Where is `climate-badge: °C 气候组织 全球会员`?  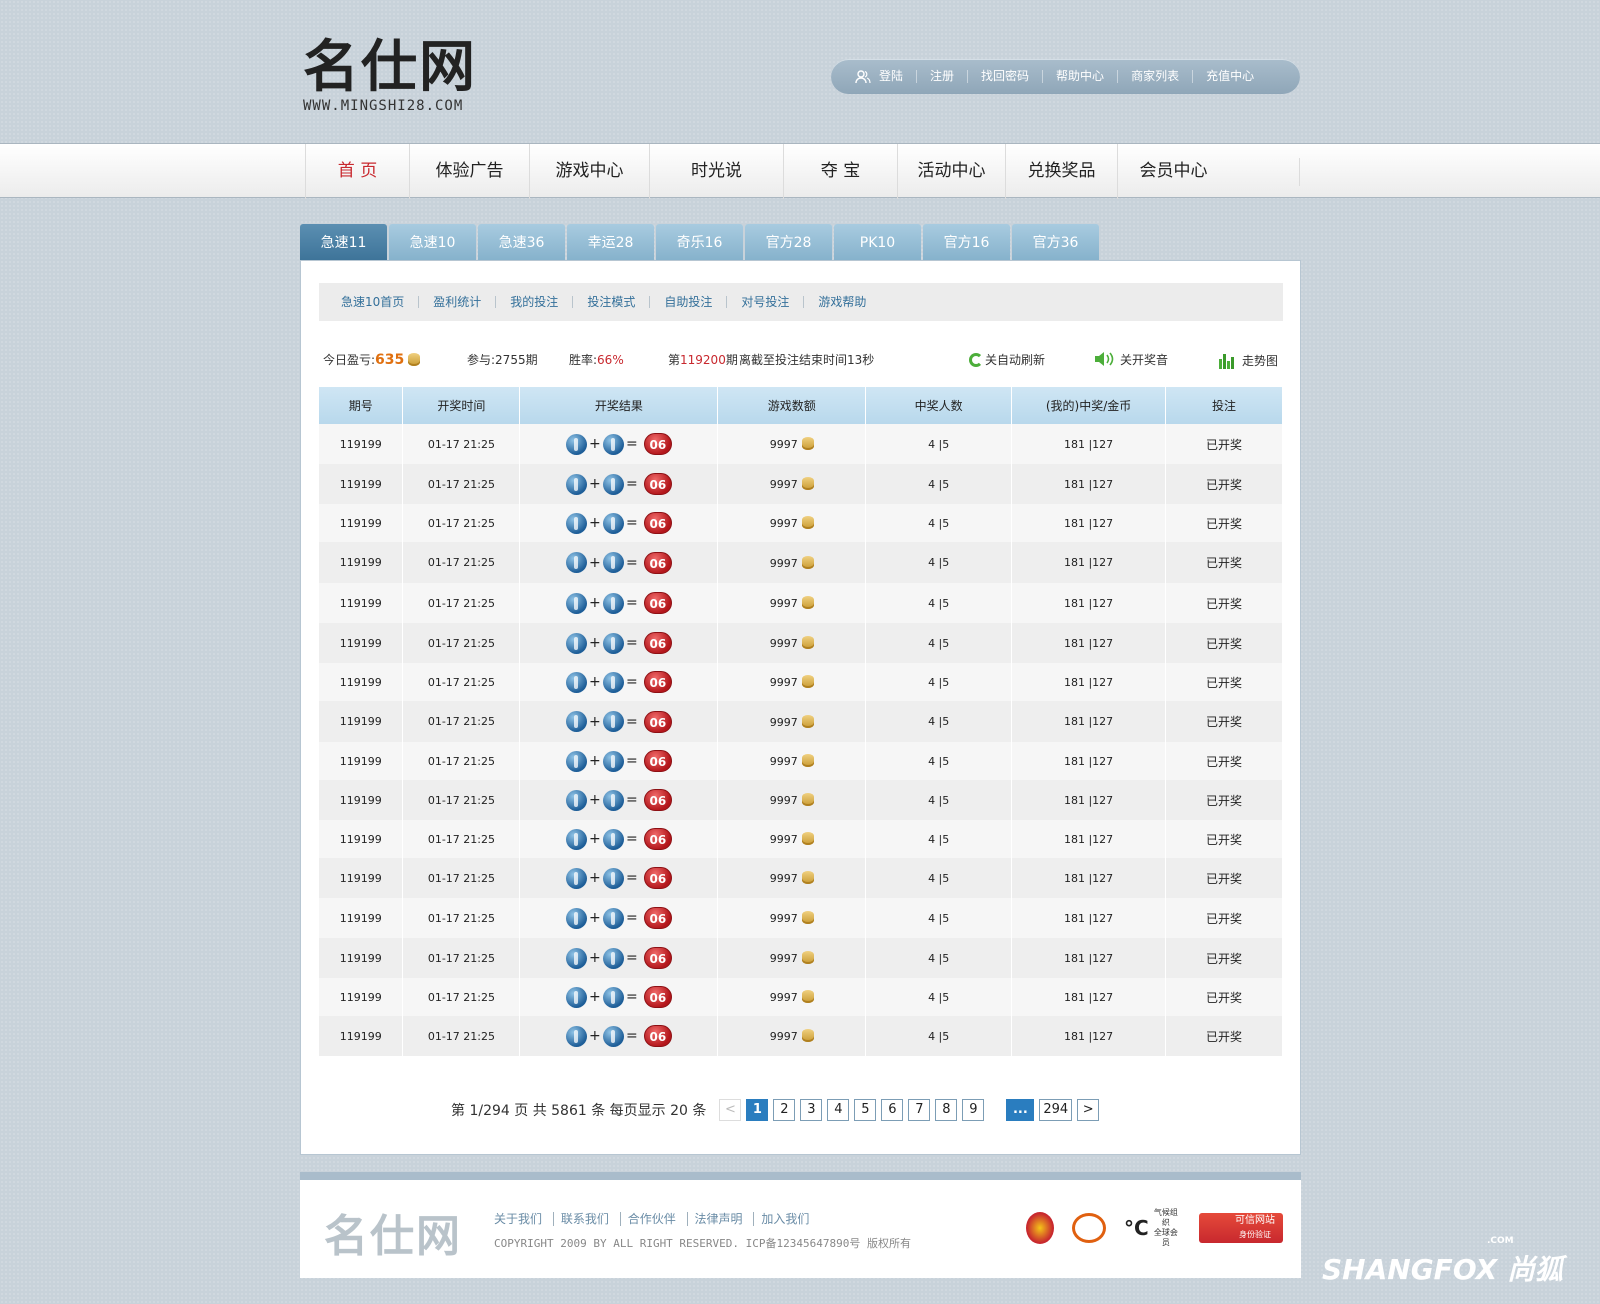
climate-badge: °C 气候组织 全球会员 is located at coordinates (1152, 1228).